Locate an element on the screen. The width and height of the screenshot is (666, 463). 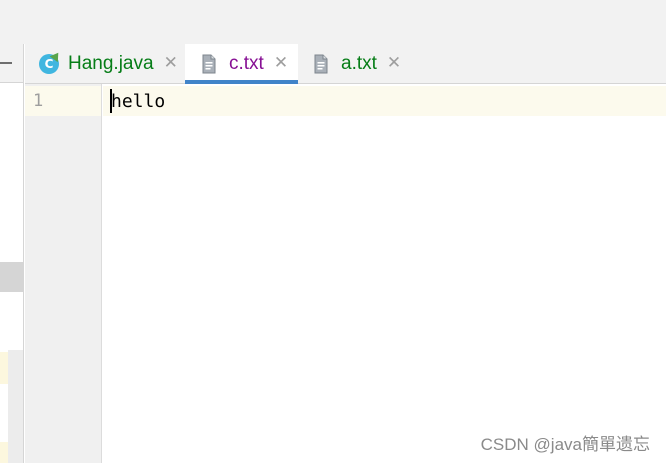
tab-a-txt: a.txt ✕ is located at coordinates (353, 63).